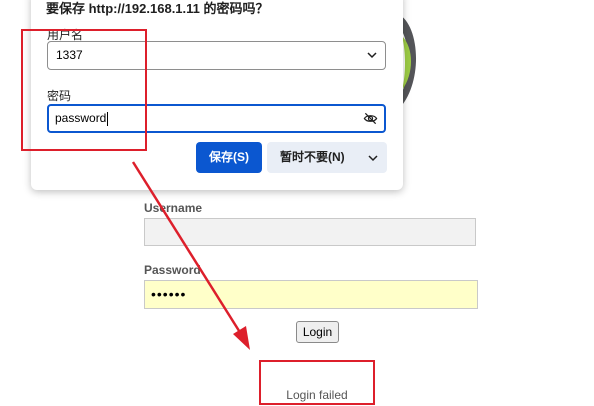 The width and height of the screenshot is (594, 406). What do you see at coordinates (229, 157) in the screenshot?
I see `save-password-button: 保存(S)` at bounding box center [229, 157].